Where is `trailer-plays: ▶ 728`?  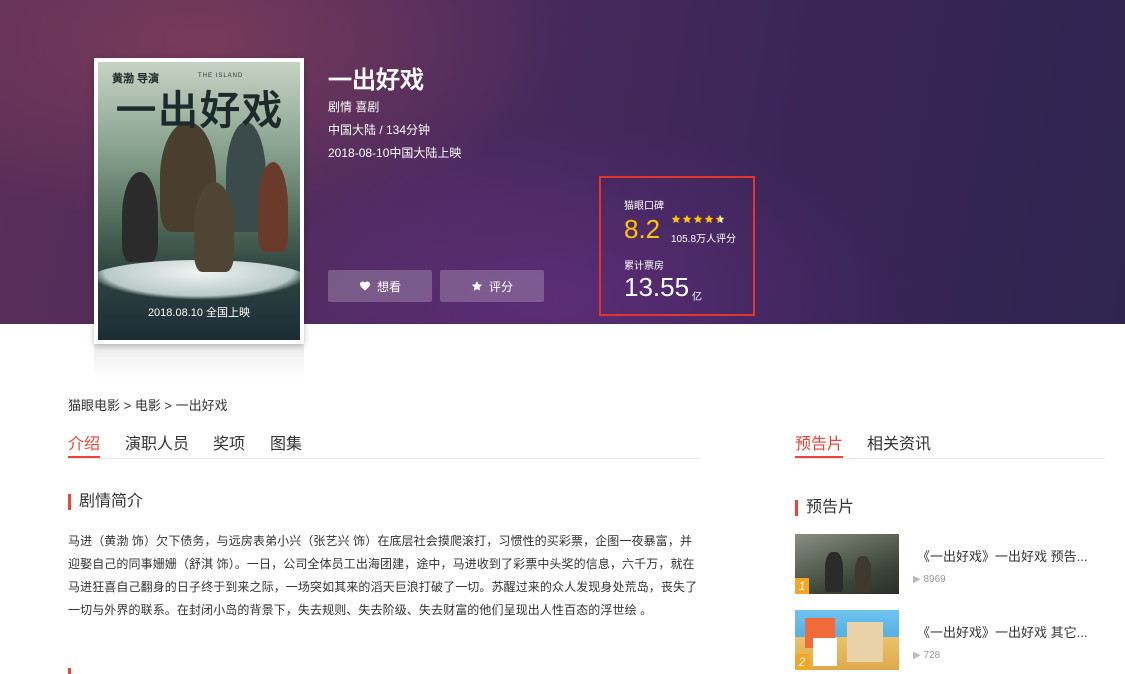
trailer-plays: ▶ 728 is located at coordinates (926, 655).